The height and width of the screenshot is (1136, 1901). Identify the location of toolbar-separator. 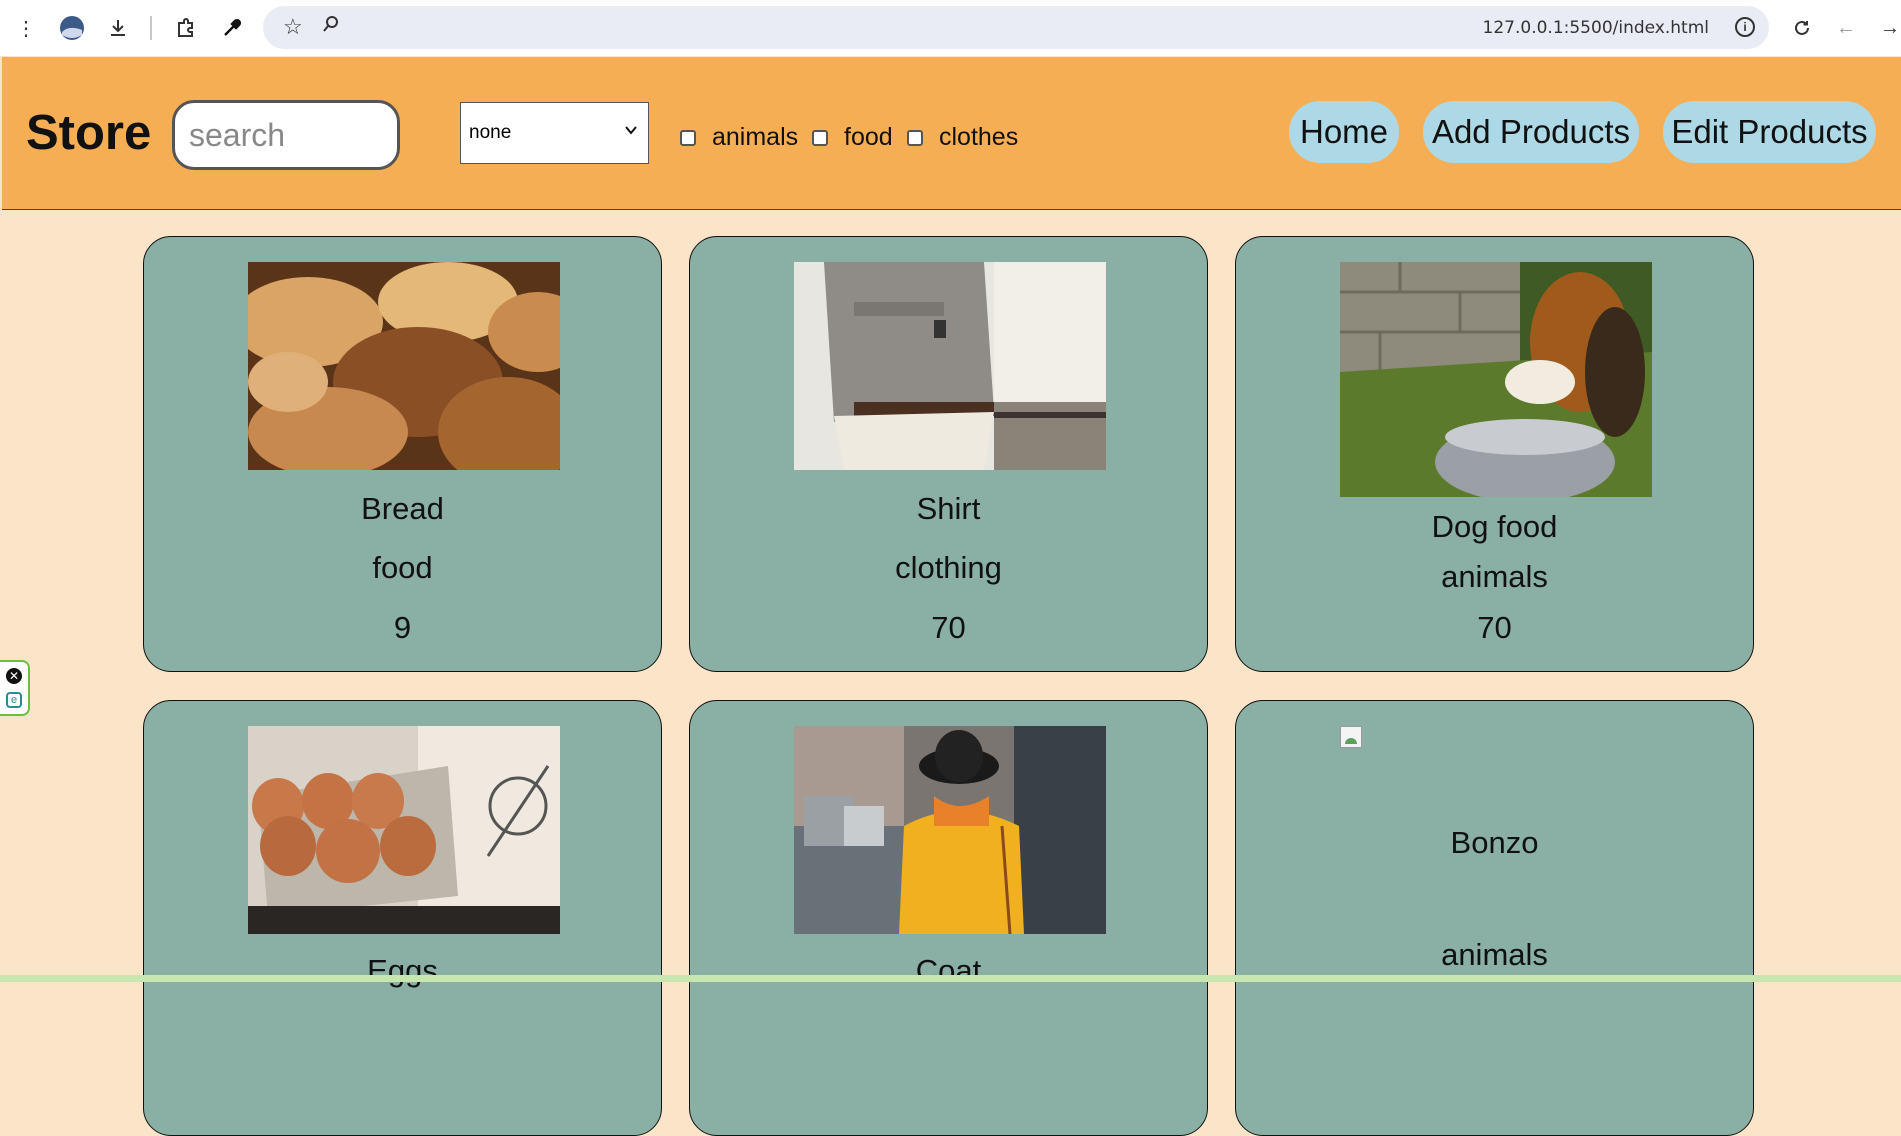
(151, 28).